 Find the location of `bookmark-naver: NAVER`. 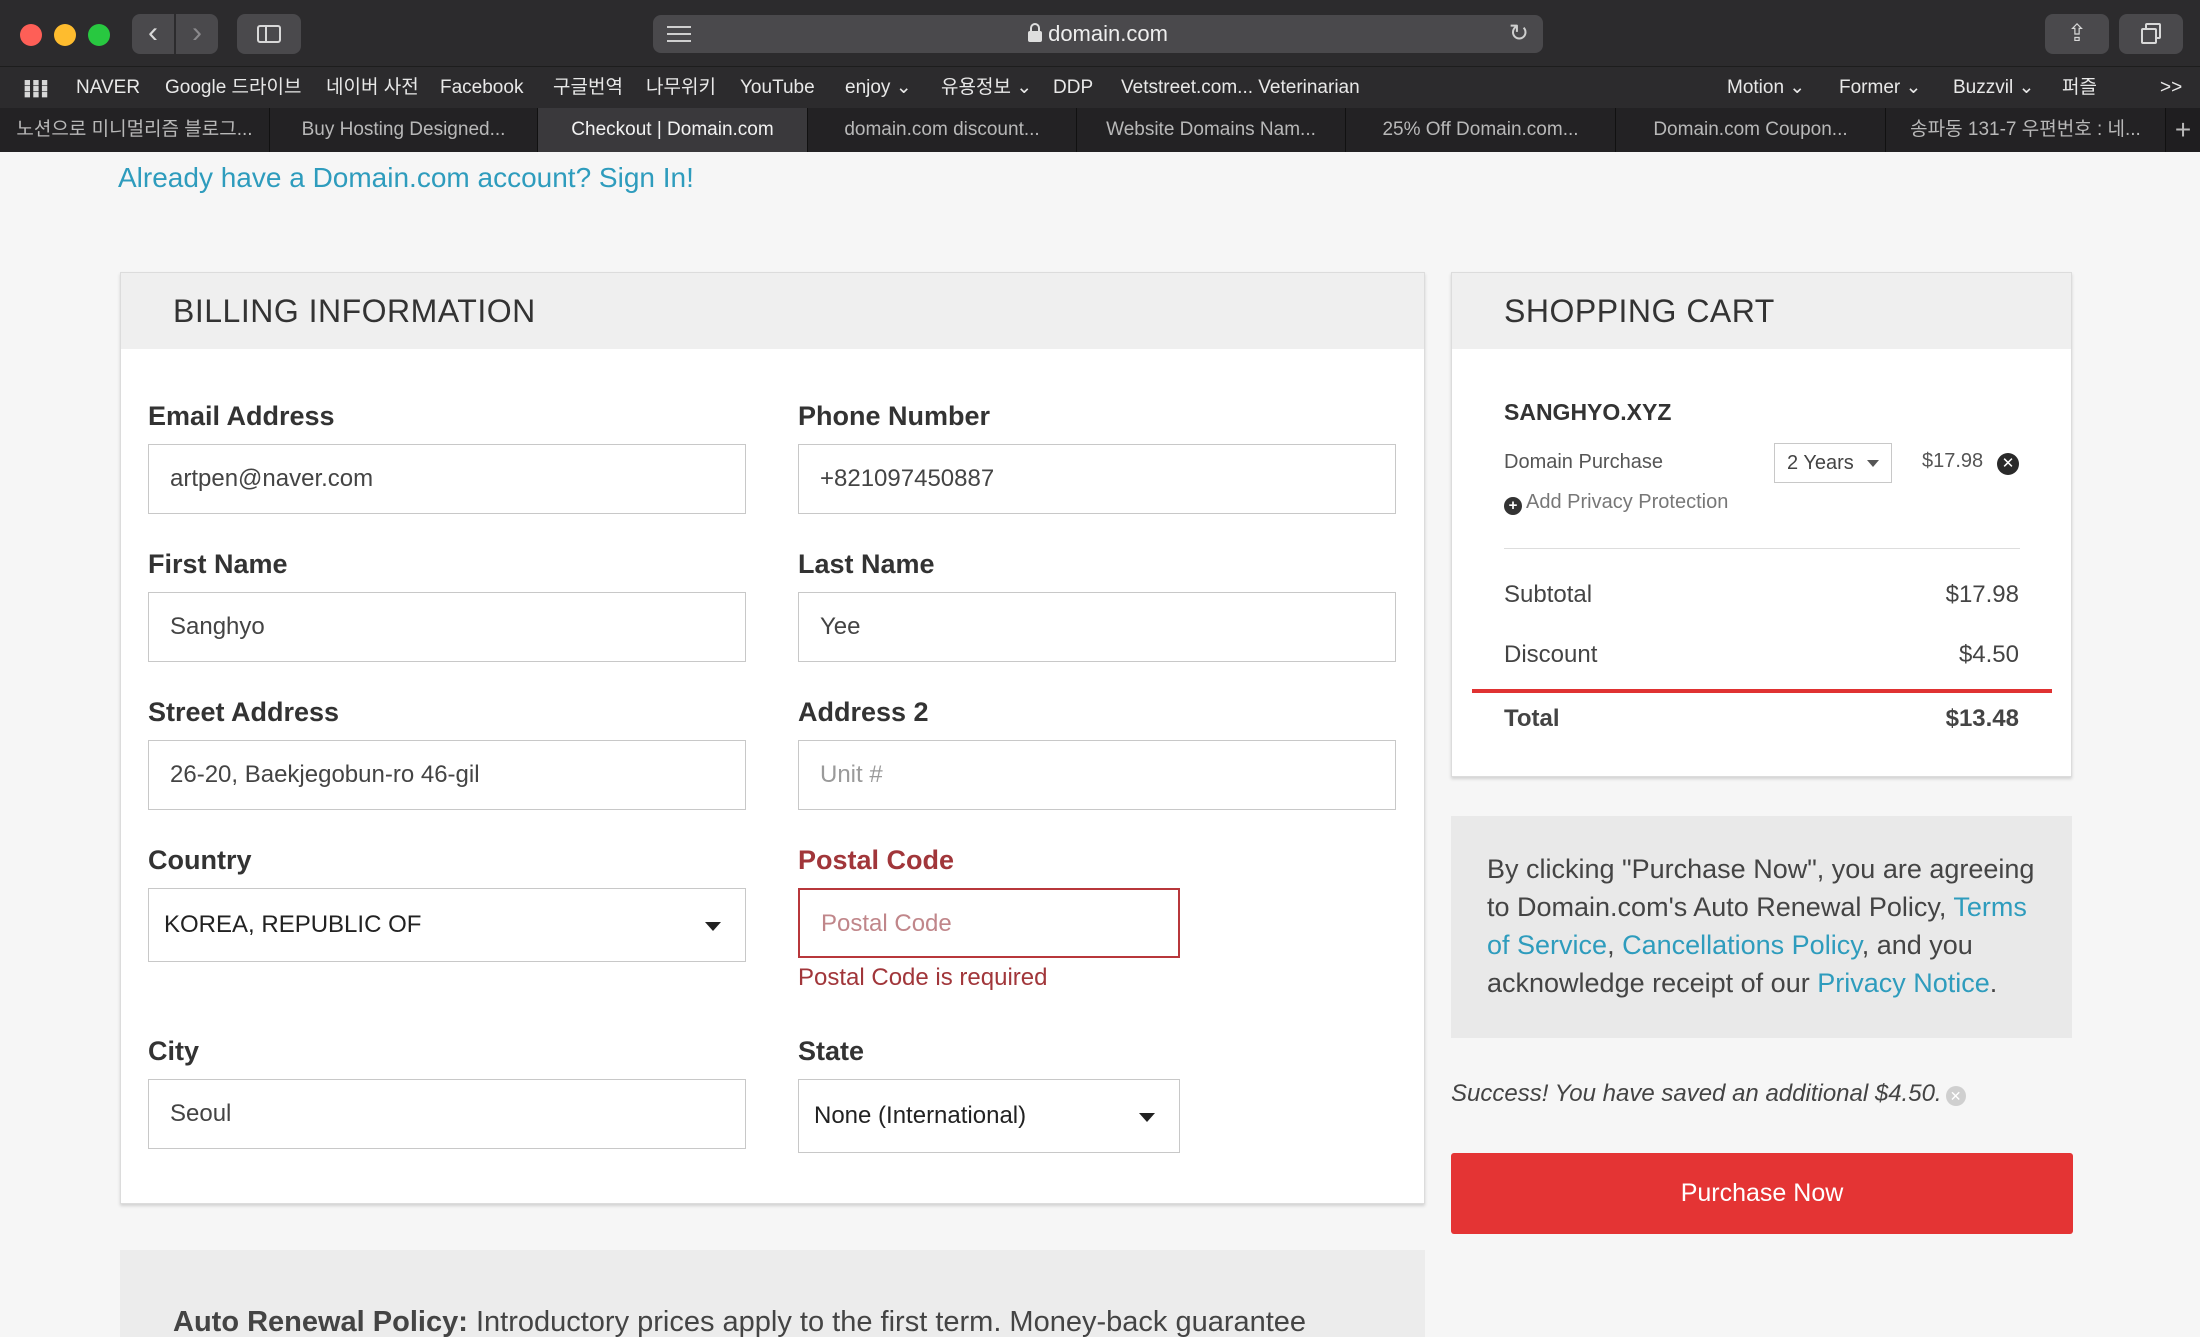

bookmark-naver: NAVER is located at coordinates (108, 88).